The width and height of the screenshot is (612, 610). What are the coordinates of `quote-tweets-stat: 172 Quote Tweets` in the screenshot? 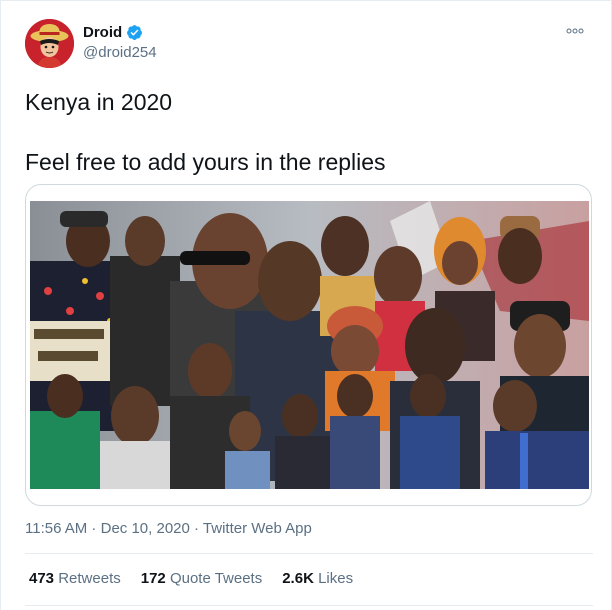 It's located at (201, 578).